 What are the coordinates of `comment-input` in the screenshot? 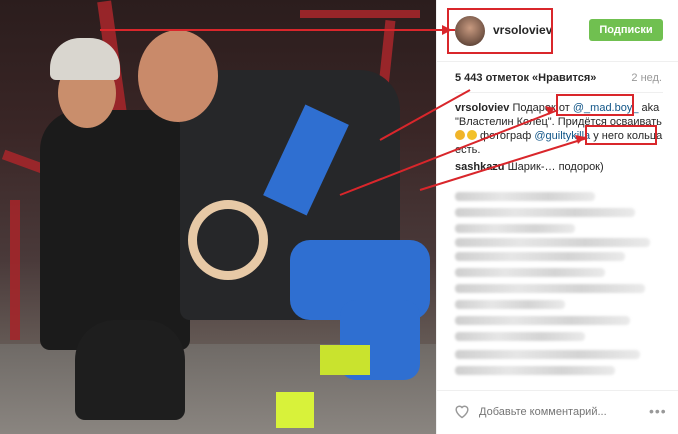 It's located at (559, 412).